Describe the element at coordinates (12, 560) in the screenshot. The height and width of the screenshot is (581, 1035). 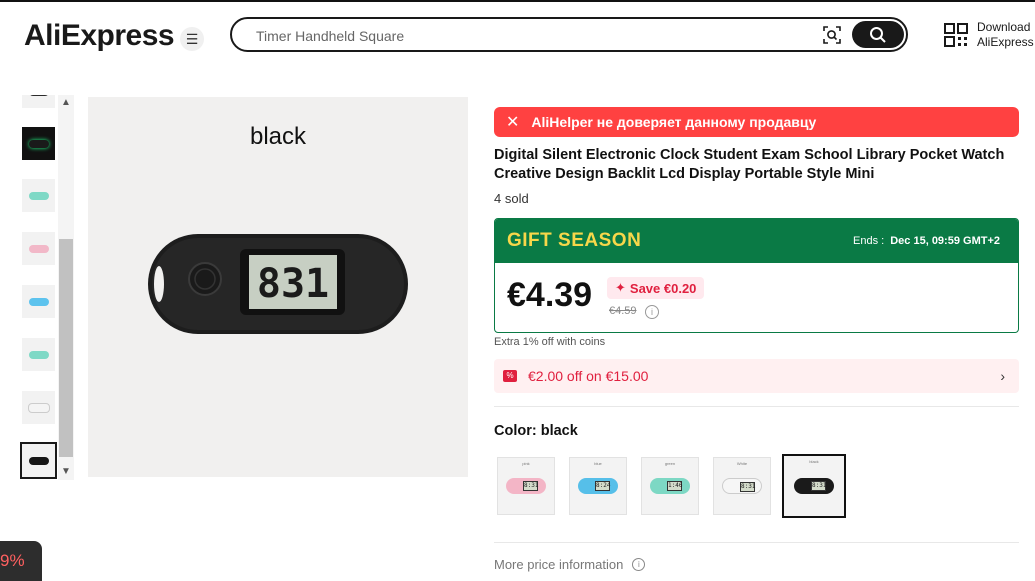
I see `badge-text: 9%` at that location.